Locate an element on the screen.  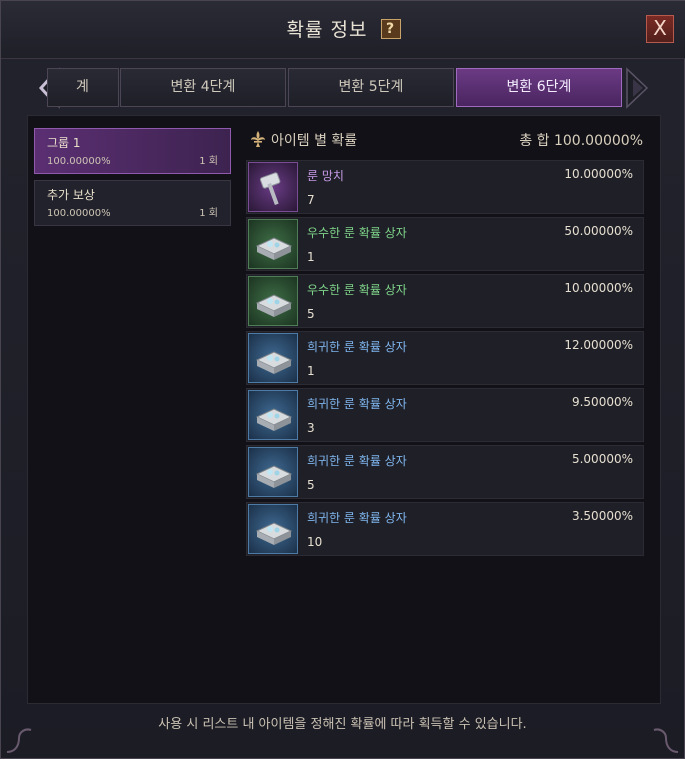
tab-stage-6-label: 변환 6단계 is located at coordinates (539, 87).